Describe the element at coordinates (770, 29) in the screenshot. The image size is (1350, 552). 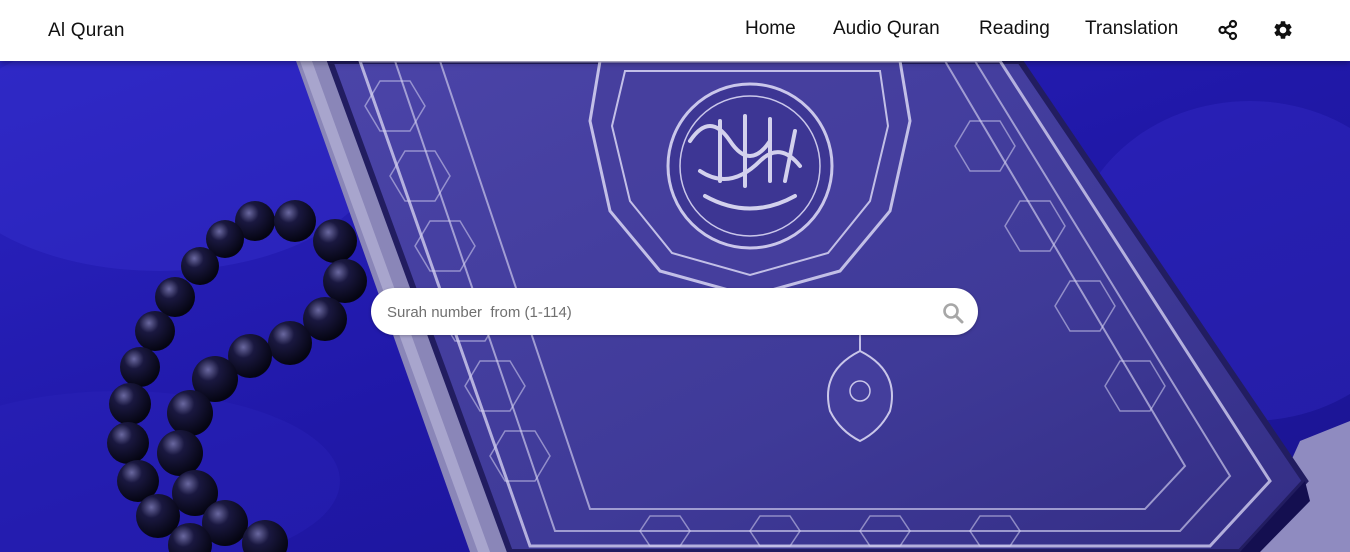
I see `nav-home: Home` at that location.